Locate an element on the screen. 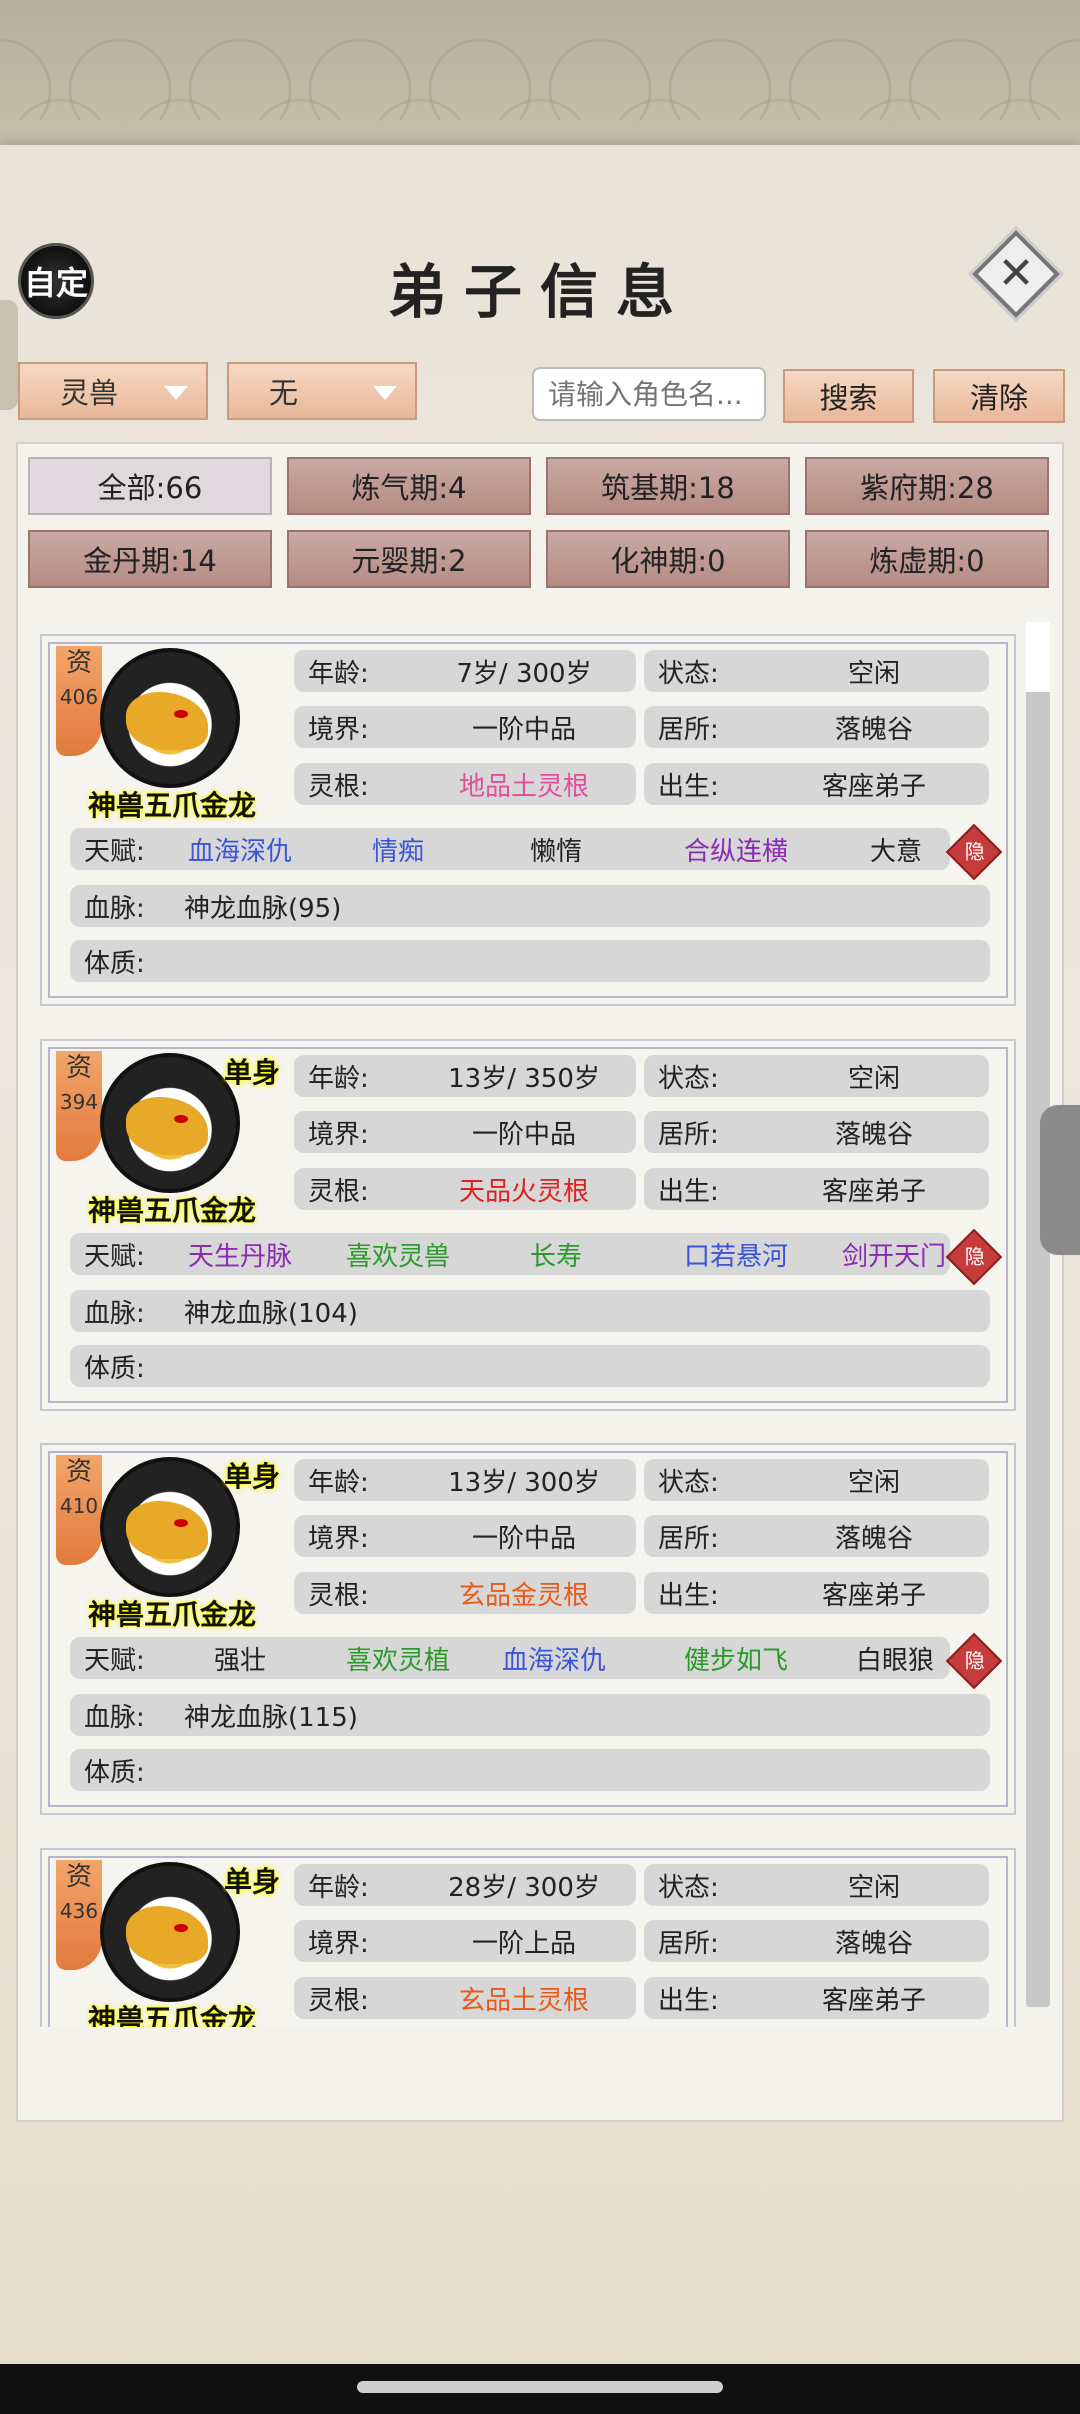 This screenshot has width=1080, height=2414. talent-row: 天赋: 血海深仇 情痴 懒惰 合纵连横 大意 is located at coordinates (510, 849).